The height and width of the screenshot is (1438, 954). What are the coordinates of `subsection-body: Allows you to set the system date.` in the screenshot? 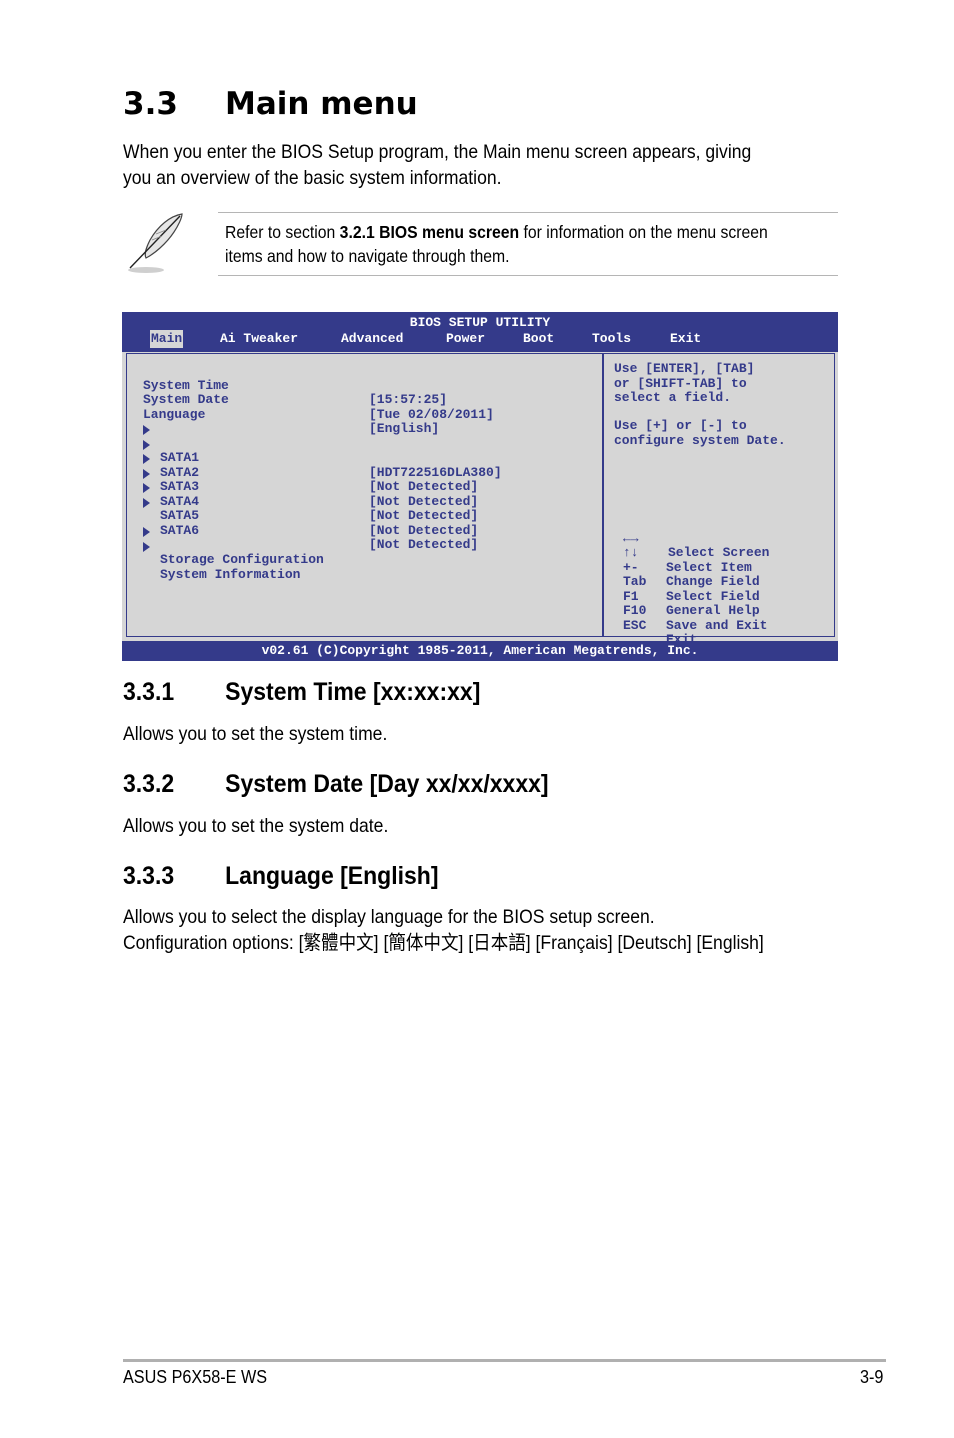 It's located at (256, 826).